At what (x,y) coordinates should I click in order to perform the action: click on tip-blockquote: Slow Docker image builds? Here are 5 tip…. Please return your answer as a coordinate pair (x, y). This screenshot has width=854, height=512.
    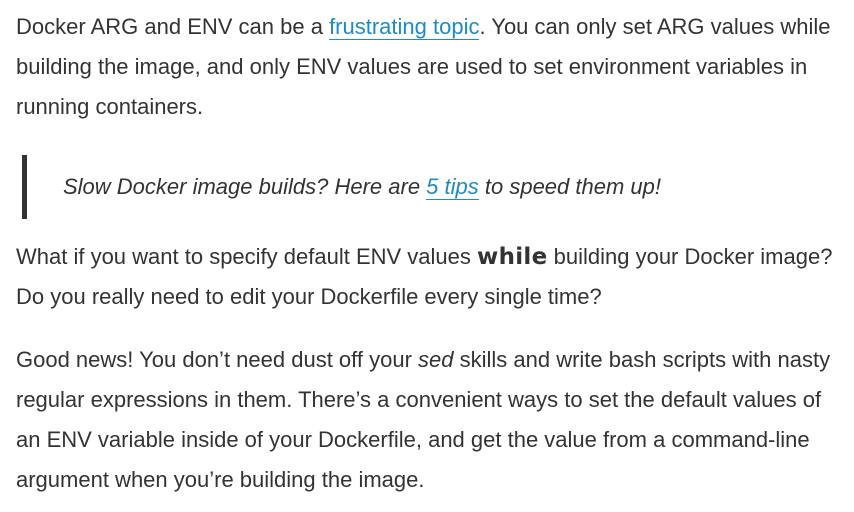
    Looking at the image, I should click on (434, 187).